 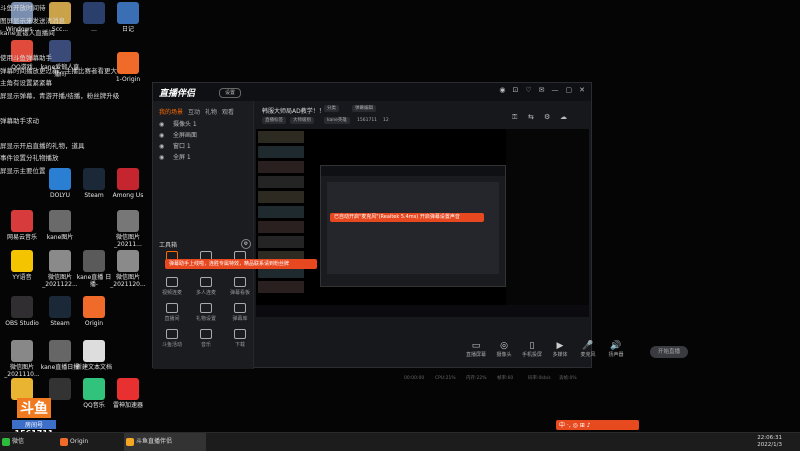 I want to click on swap-icon: ⇆, so click(x=531, y=117).